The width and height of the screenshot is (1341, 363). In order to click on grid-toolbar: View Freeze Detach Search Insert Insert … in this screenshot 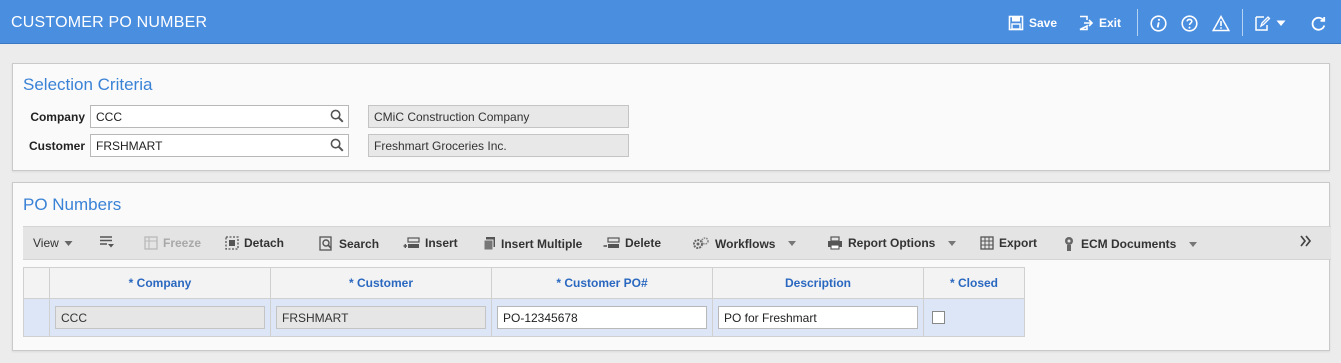, I will do `click(677, 243)`.